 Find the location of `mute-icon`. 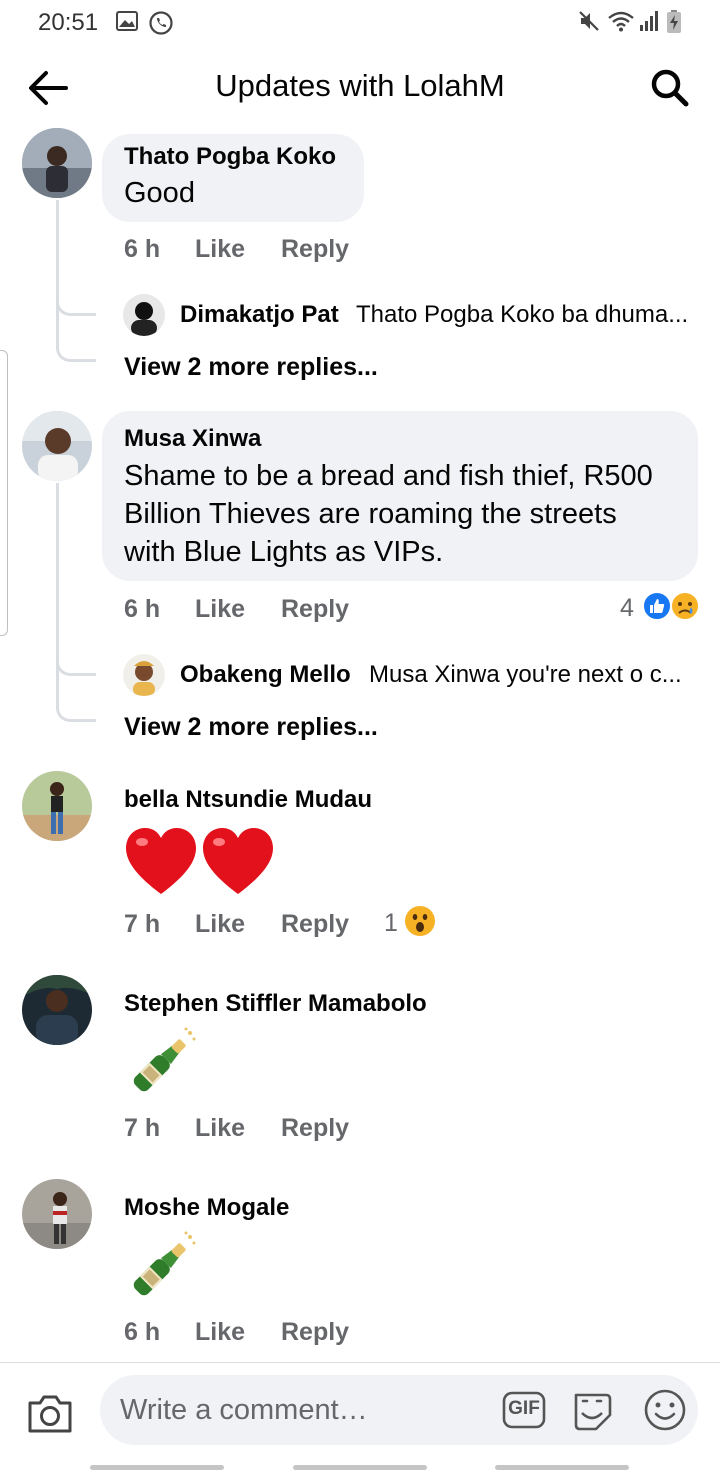

mute-icon is located at coordinates (589, 23).